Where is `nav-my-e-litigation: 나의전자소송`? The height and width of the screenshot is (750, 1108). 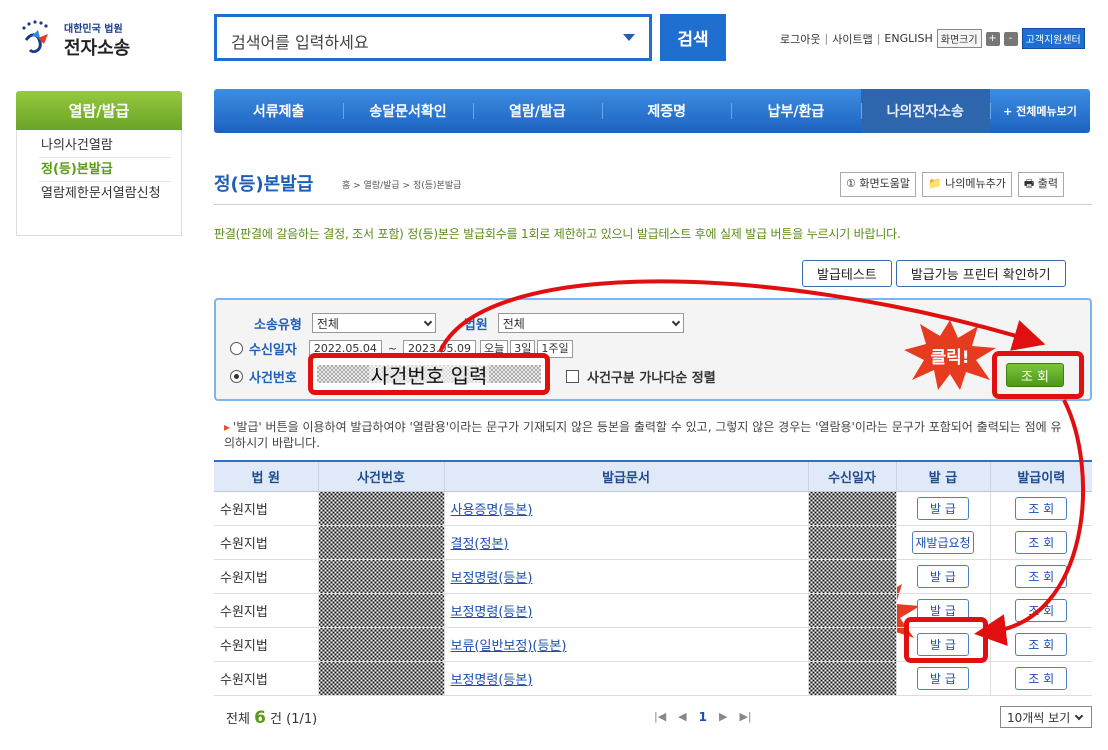
nav-my-e-litigation: 나의전자소송 is located at coordinates (925, 111).